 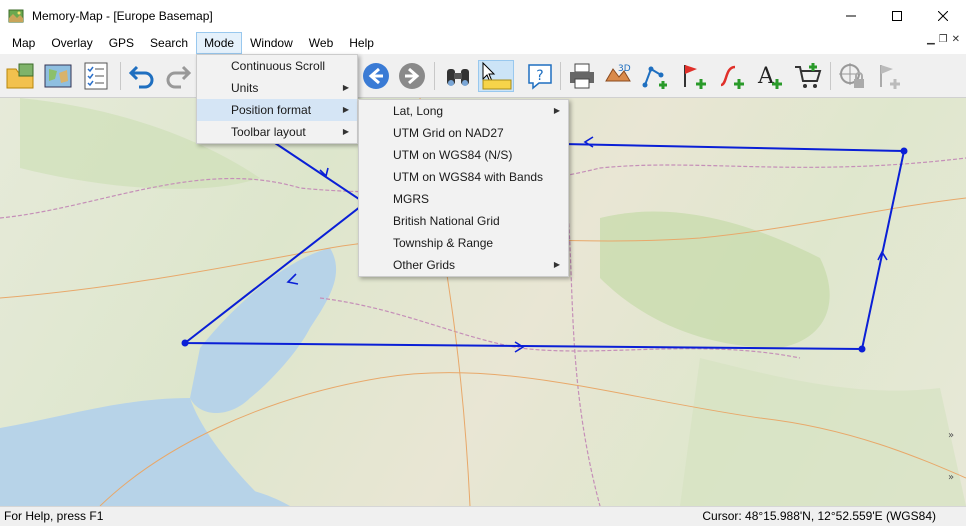 I want to click on menu-continuous-scroll: Continuous Scroll, so click(x=277, y=66).